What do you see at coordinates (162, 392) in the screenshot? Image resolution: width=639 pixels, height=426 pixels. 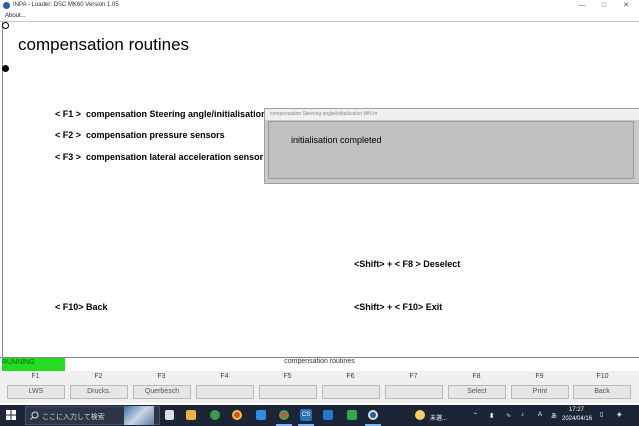 I see `fkey-button-f3: Querbesch` at bounding box center [162, 392].